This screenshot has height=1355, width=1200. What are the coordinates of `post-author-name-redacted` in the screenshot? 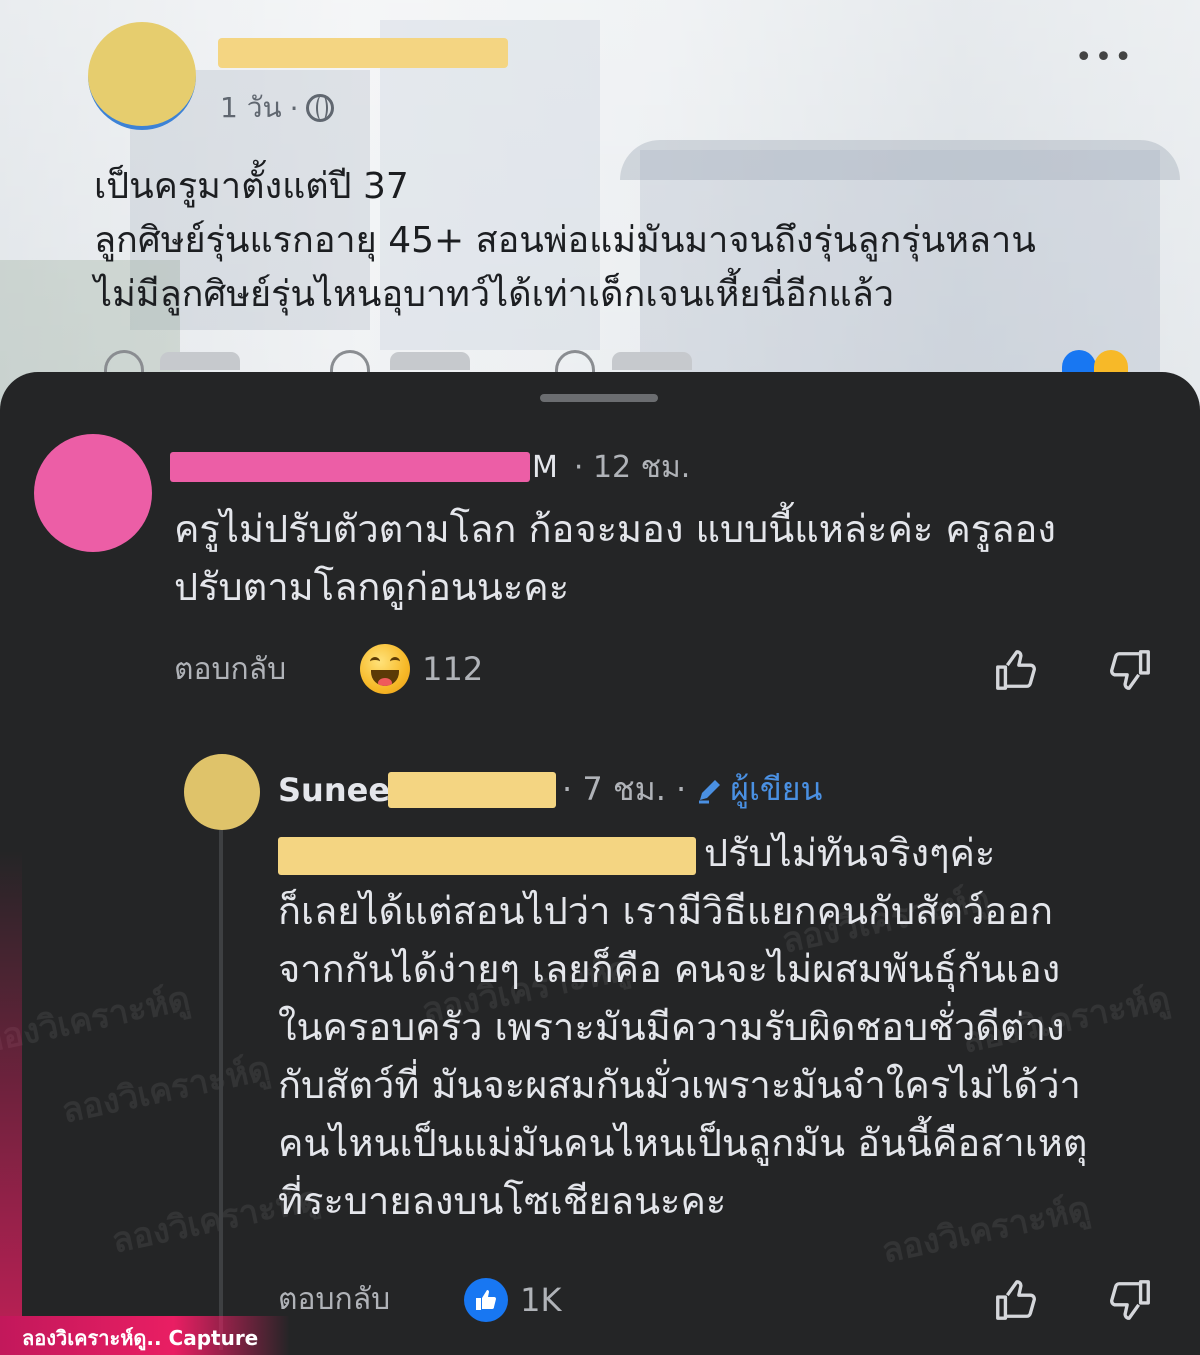 It's located at (363, 53).